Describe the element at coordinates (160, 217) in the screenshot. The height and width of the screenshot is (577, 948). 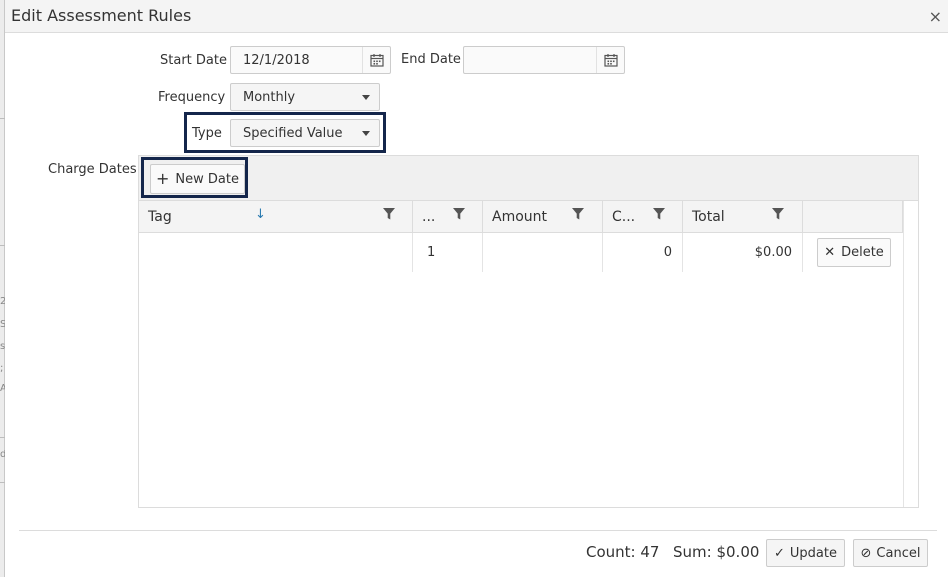
I see `column-header-label: Tag` at that location.